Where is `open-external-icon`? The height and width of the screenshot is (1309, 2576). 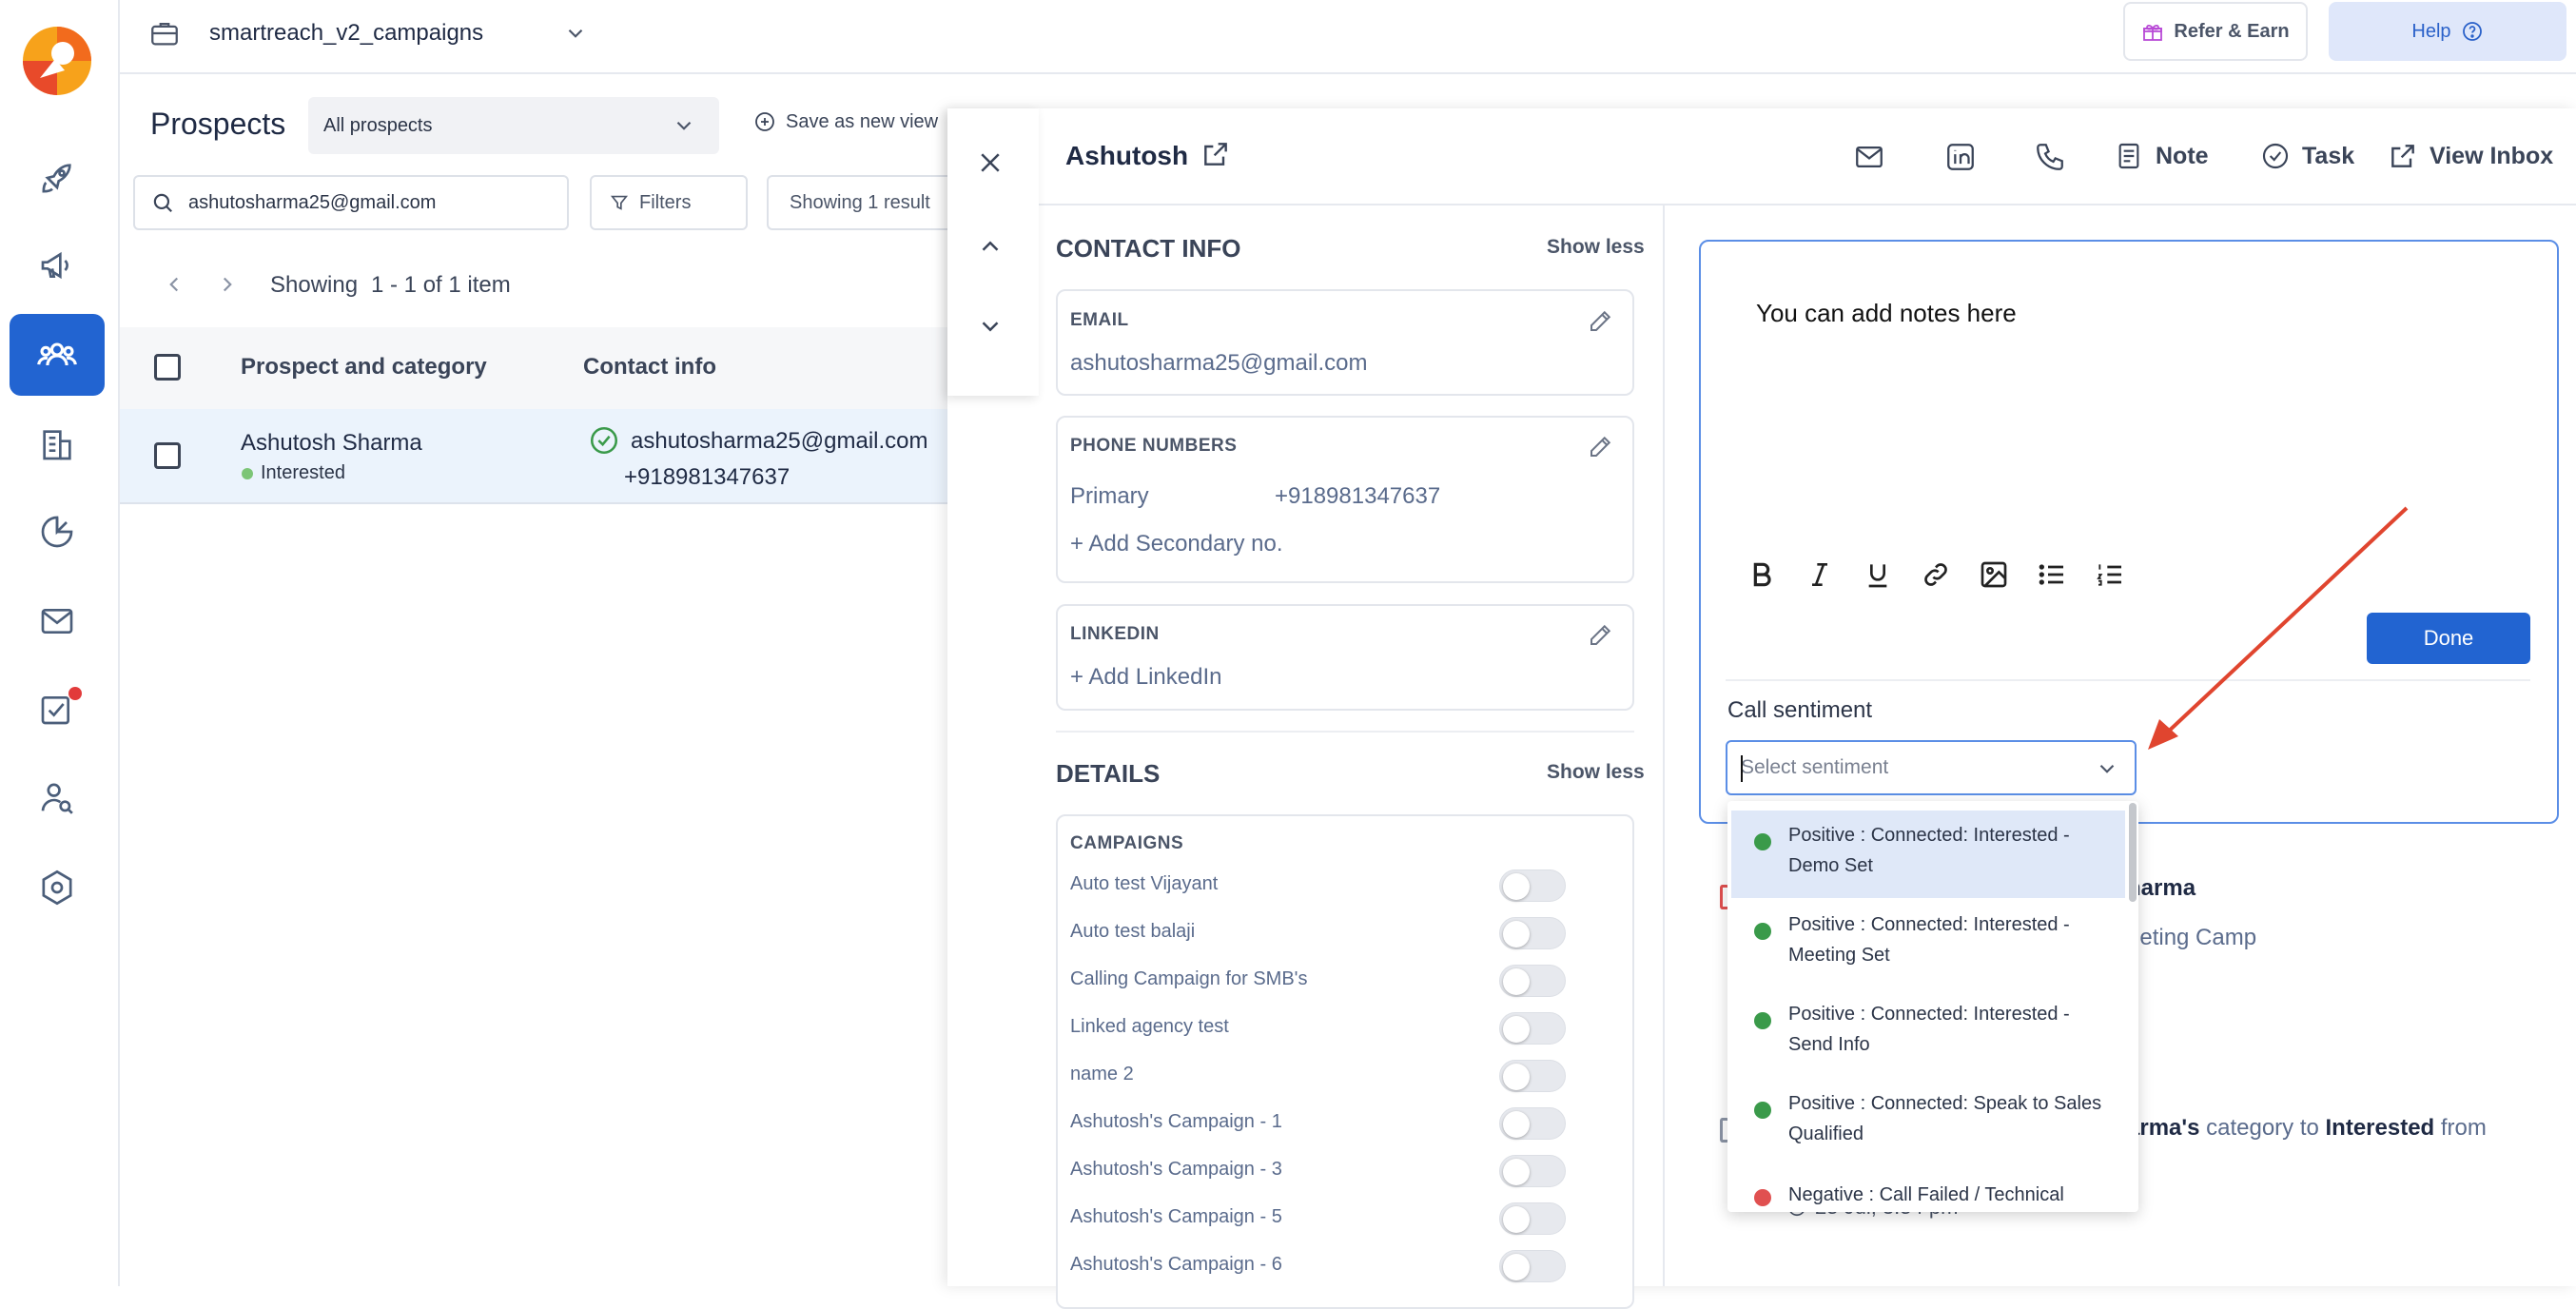 open-external-icon is located at coordinates (1215, 154).